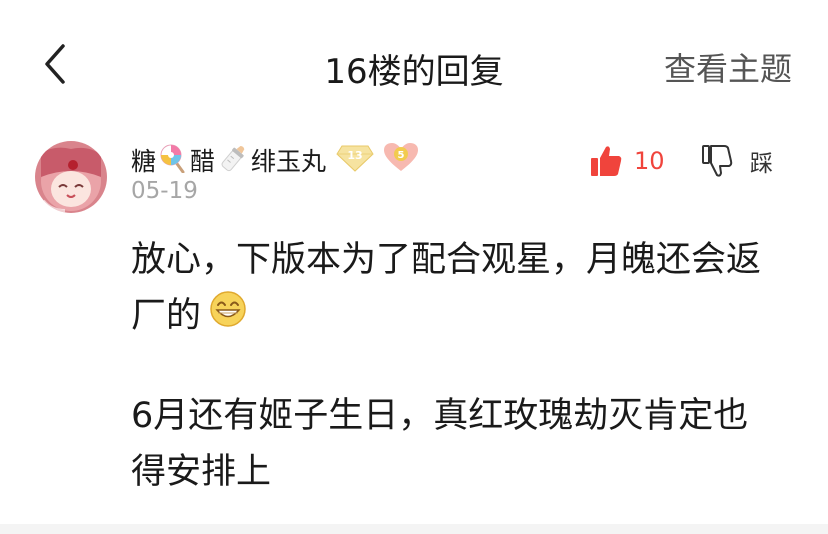 The height and width of the screenshot is (534, 828). Describe the element at coordinates (233, 160) in the screenshot. I see `baby-bottle-icon` at that location.